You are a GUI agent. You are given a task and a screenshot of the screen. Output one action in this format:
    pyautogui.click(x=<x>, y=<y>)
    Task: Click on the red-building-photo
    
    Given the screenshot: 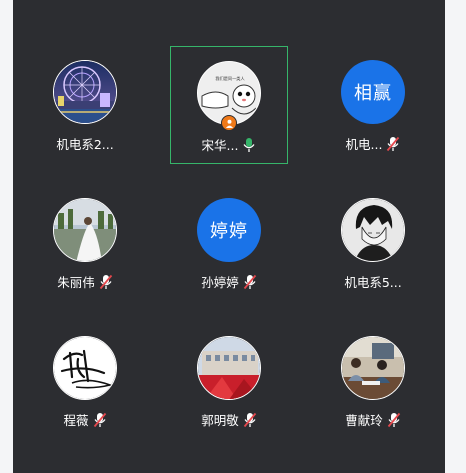 What is the action you would take?
    pyautogui.click(x=229, y=368)
    